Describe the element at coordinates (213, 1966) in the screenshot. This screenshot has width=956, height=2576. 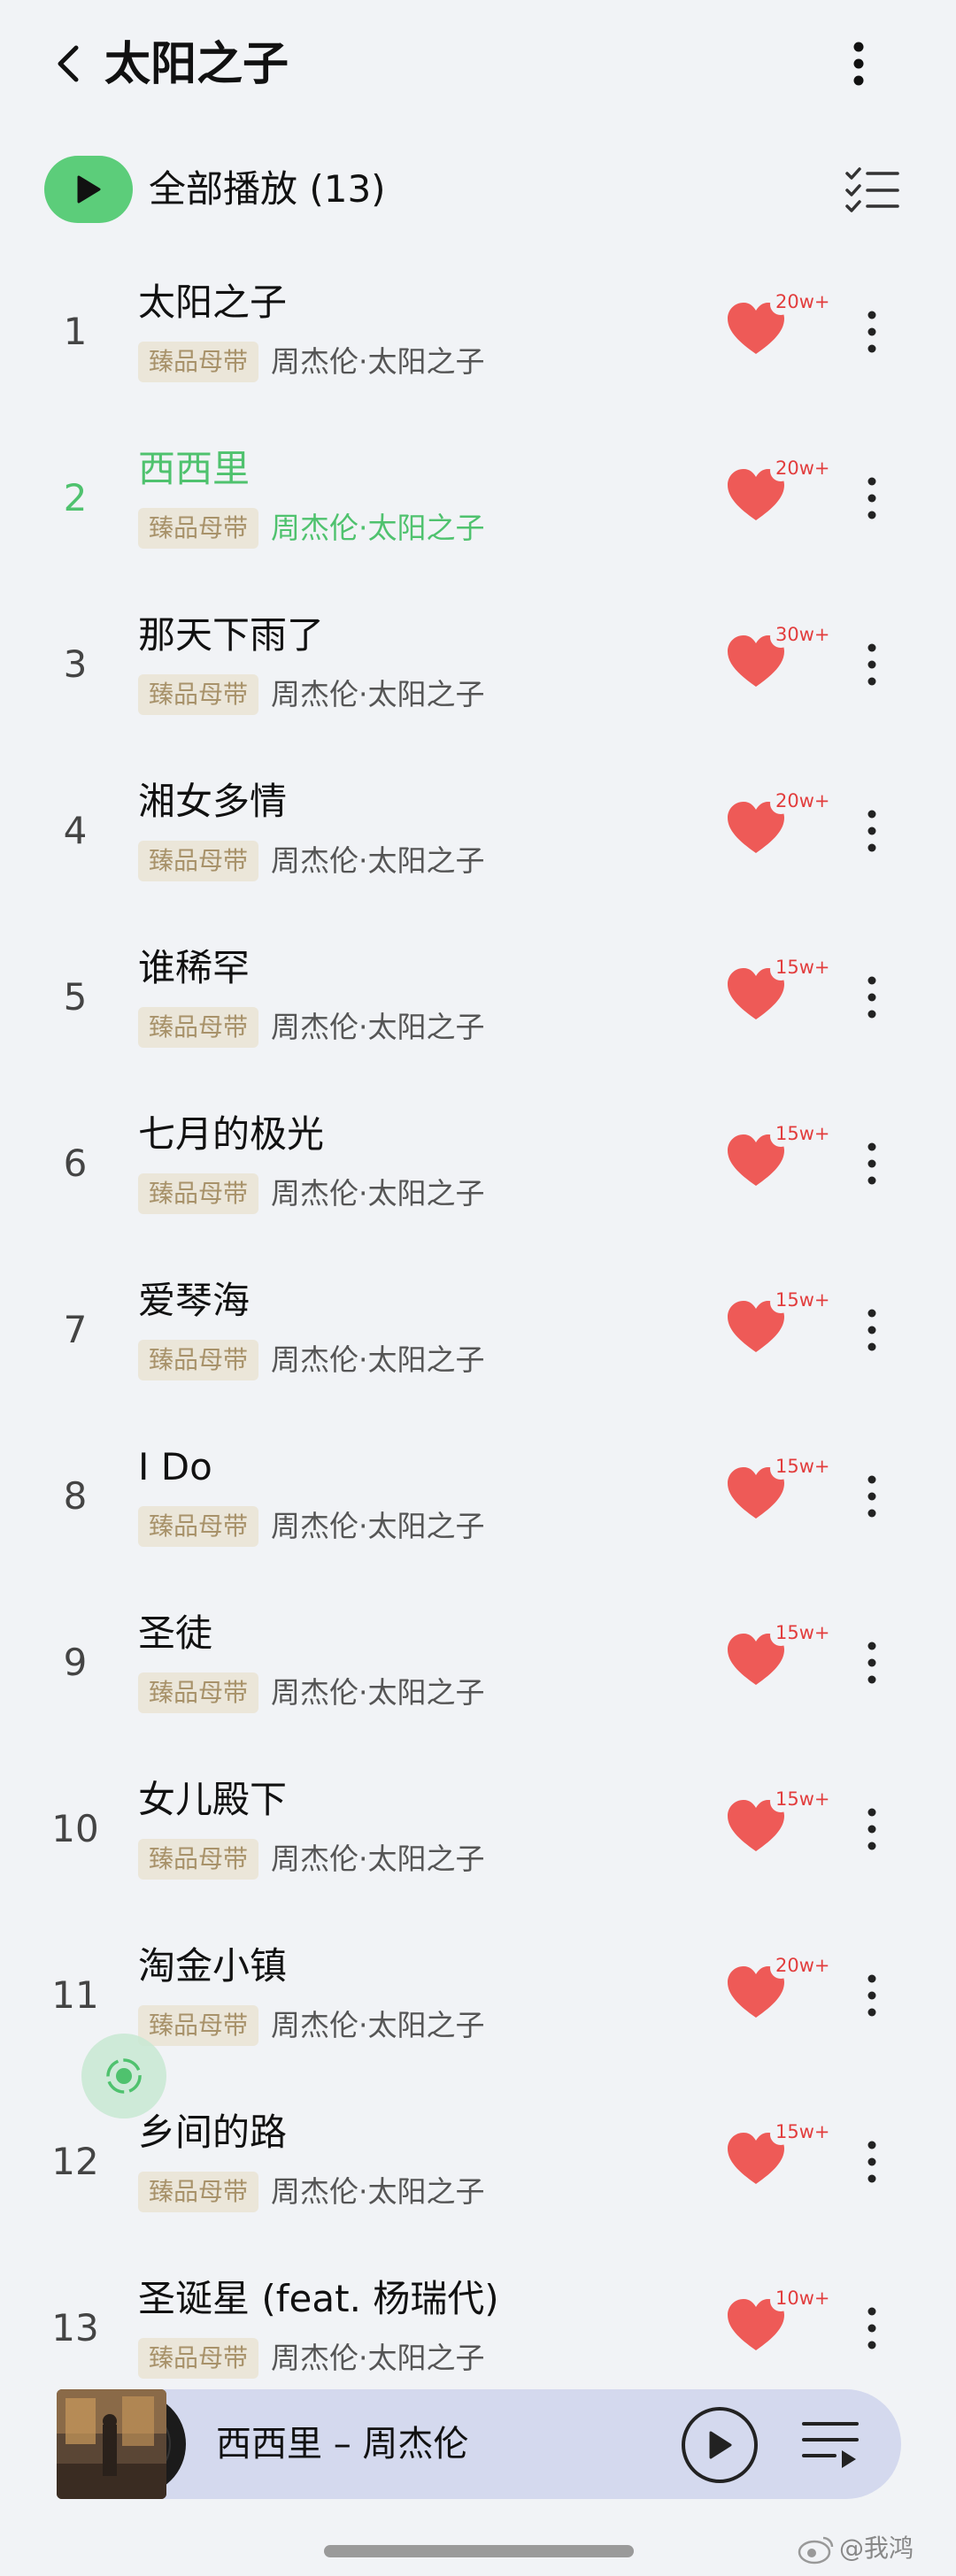
I see `song-title: 淘金小镇` at that location.